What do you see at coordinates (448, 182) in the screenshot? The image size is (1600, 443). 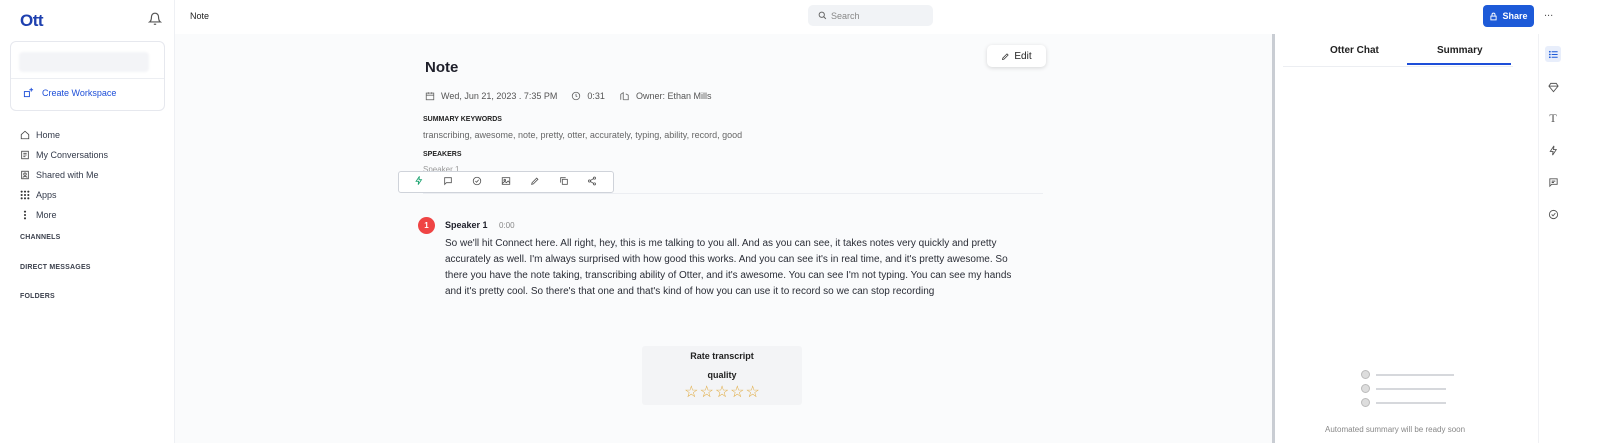 I see `comment-icon` at bounding box center [448, 182].